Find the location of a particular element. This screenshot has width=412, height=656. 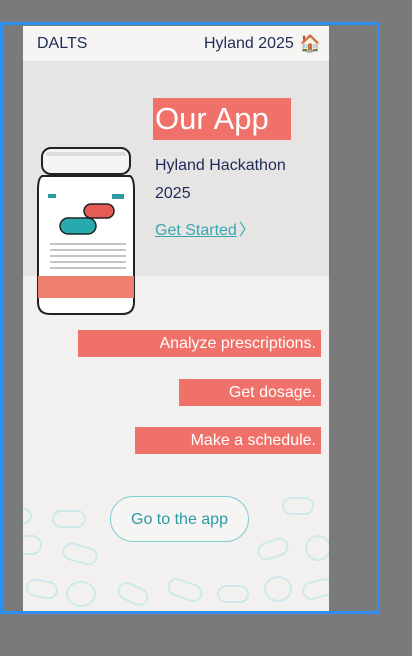

feature-dosage: Get dosage. is located at coordinates (250, 392).